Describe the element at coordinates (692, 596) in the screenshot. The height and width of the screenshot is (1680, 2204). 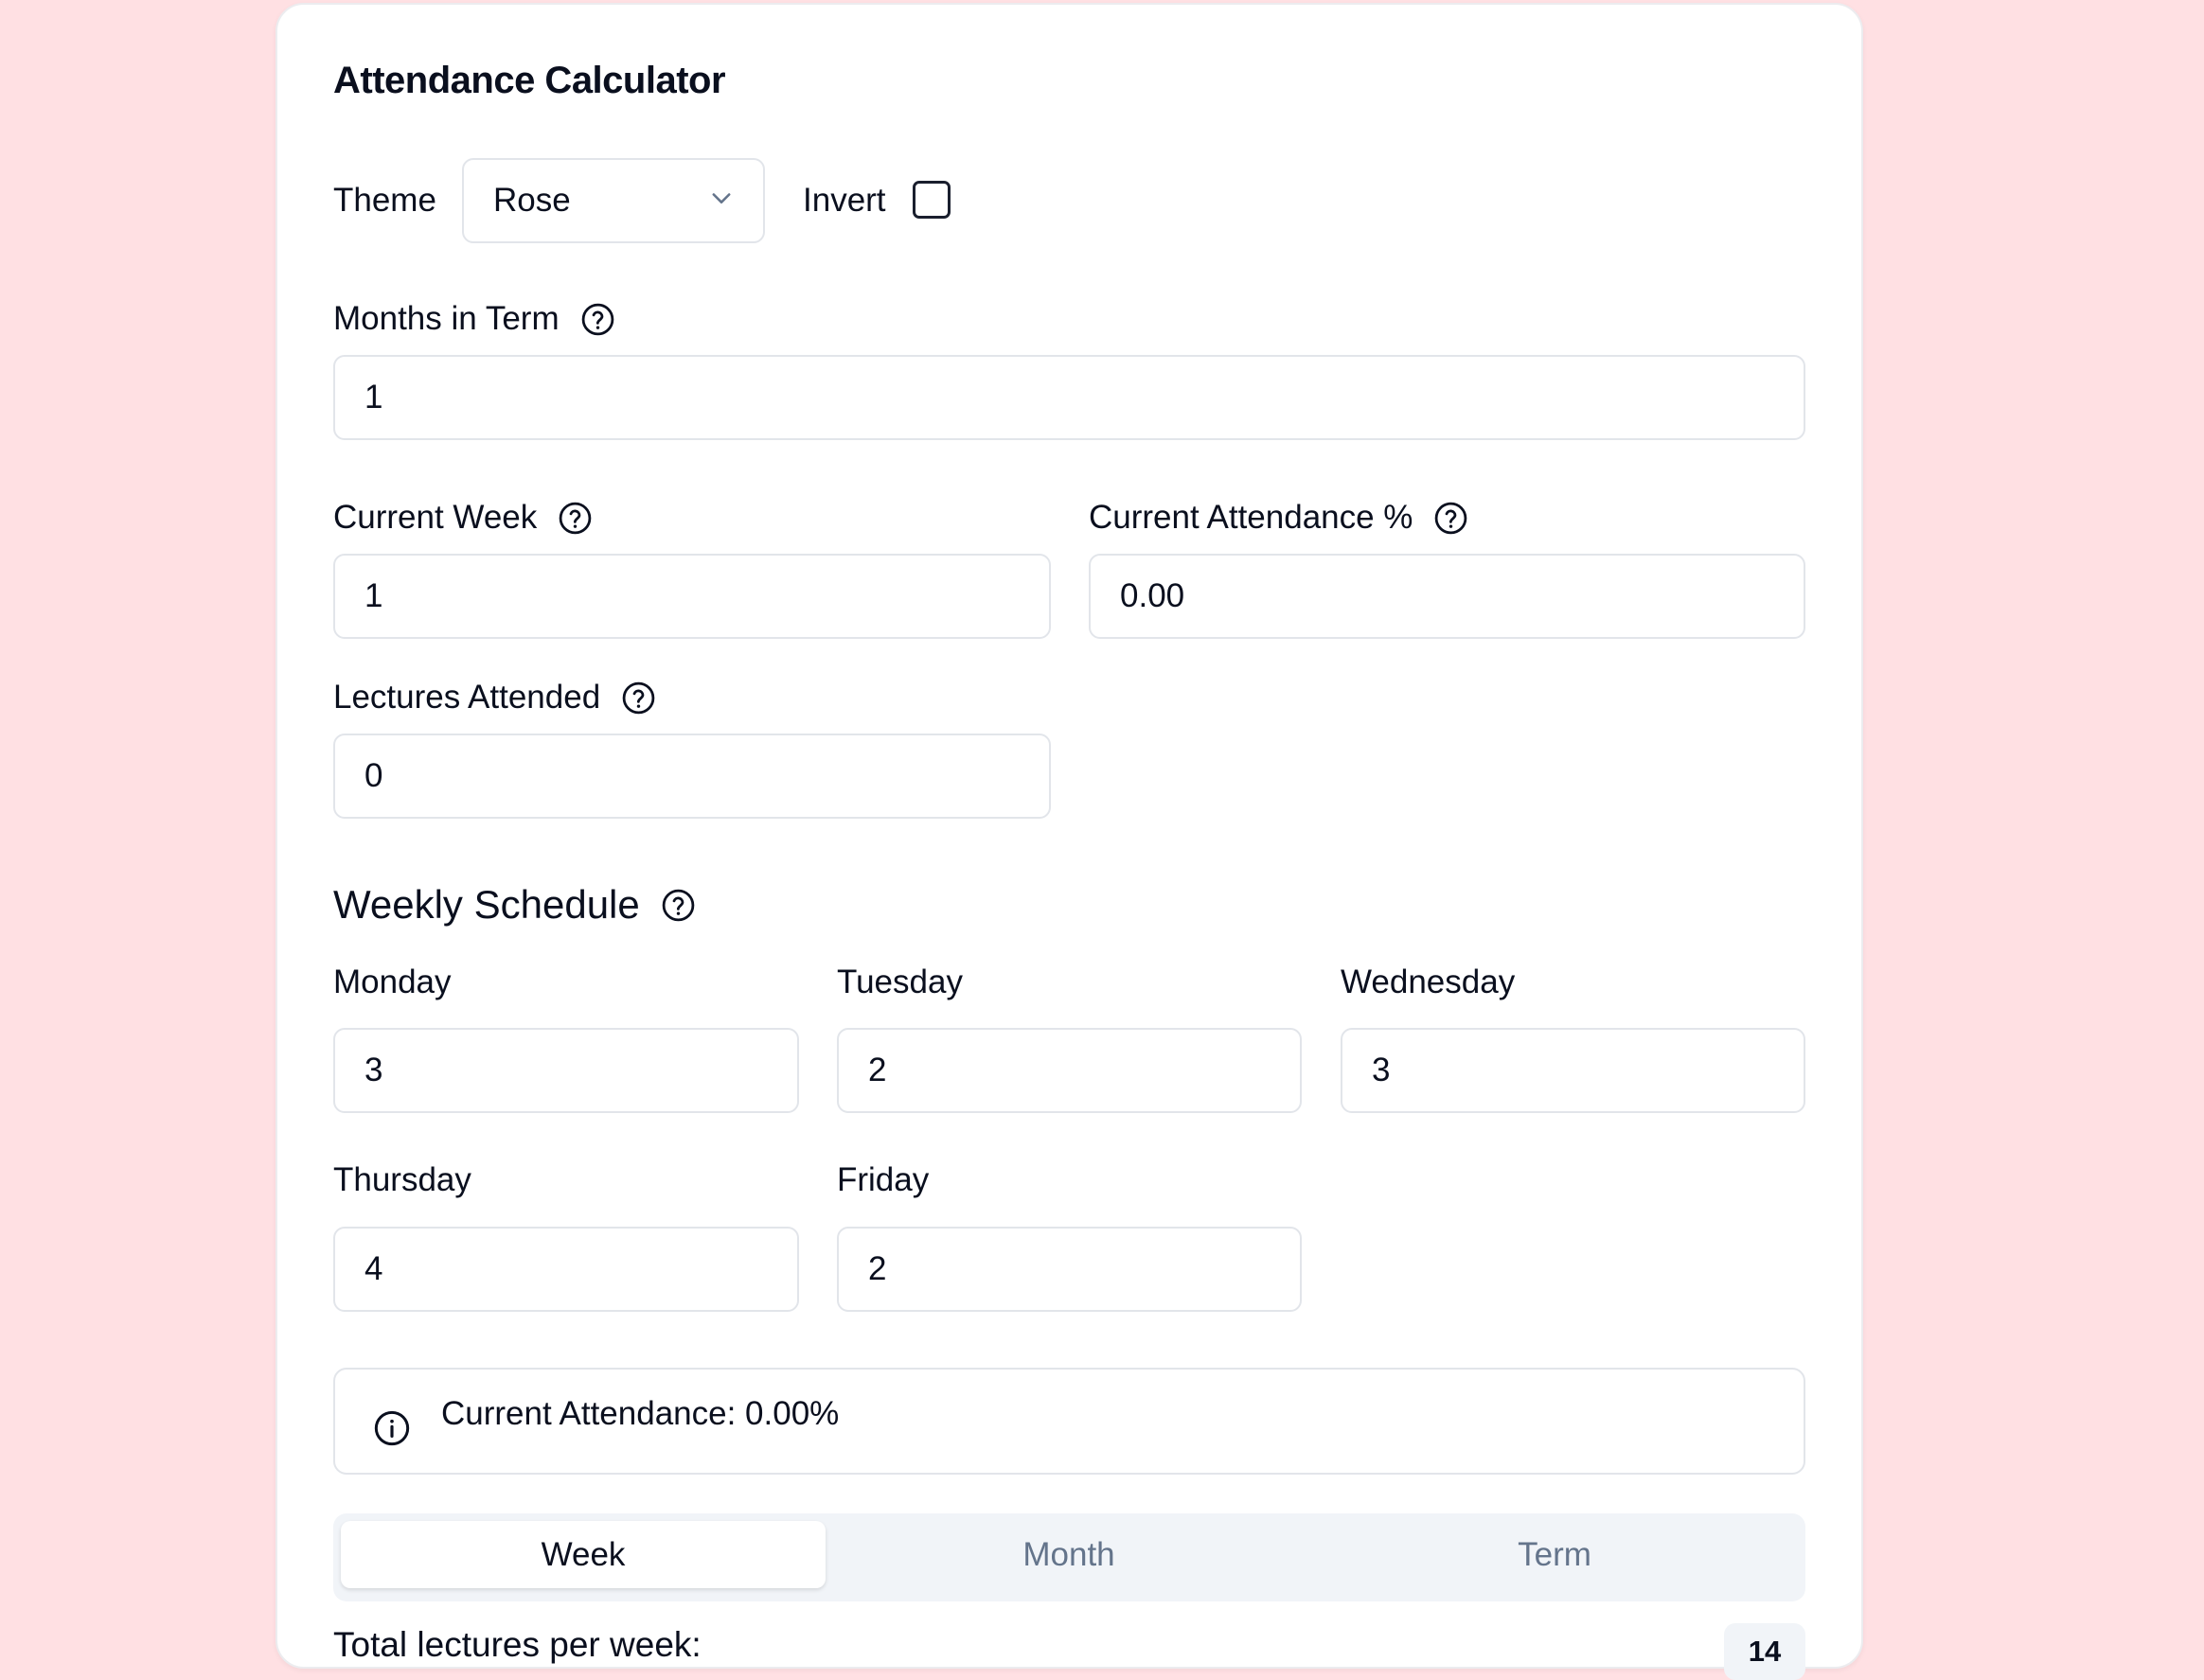
I see `current-week-input: 1` at that location.